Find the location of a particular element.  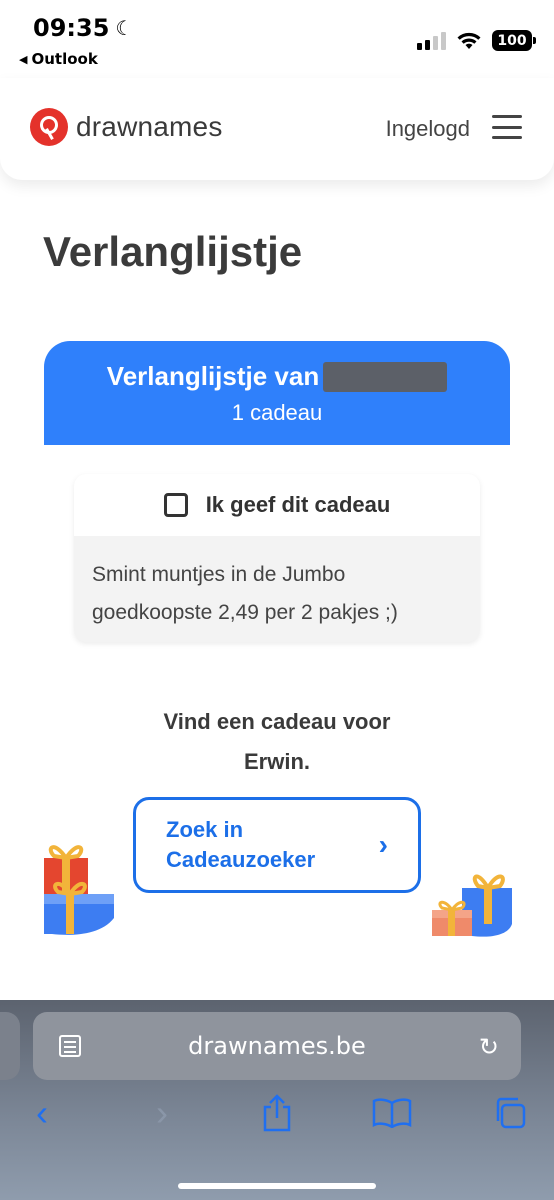

status-bar: 09:35 ☾ ◀ Outlook 100 is located at coordinates (277, 39).